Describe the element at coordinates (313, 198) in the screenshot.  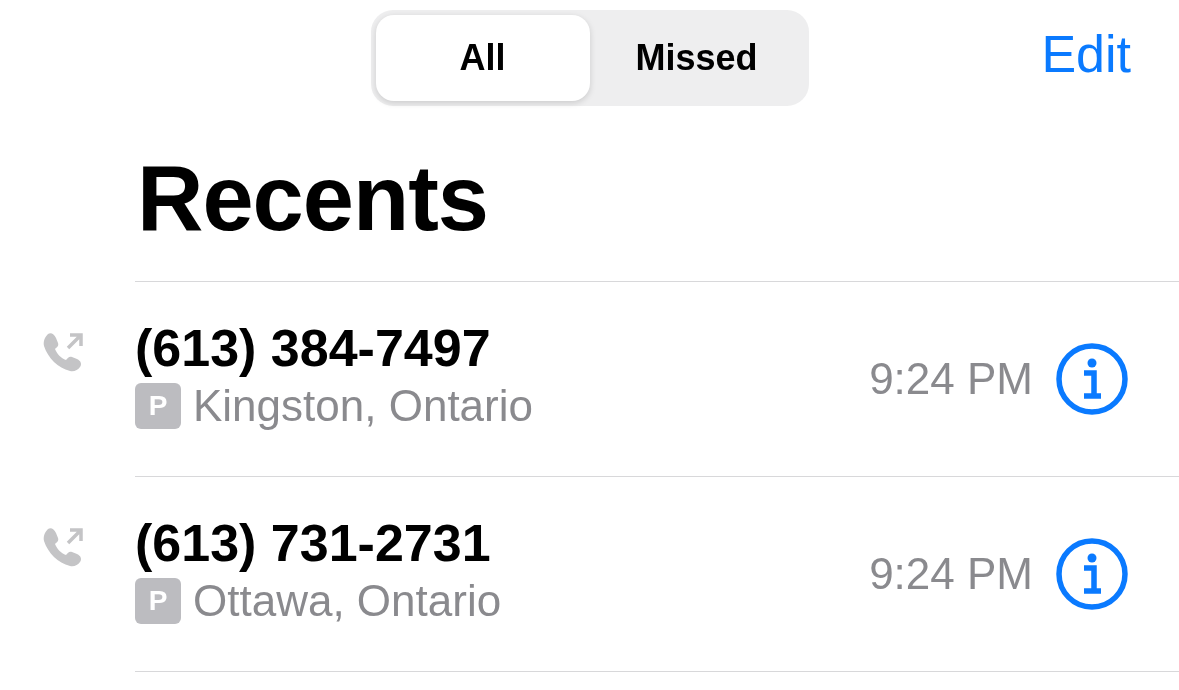
I see `page-title: Recents` at that location.